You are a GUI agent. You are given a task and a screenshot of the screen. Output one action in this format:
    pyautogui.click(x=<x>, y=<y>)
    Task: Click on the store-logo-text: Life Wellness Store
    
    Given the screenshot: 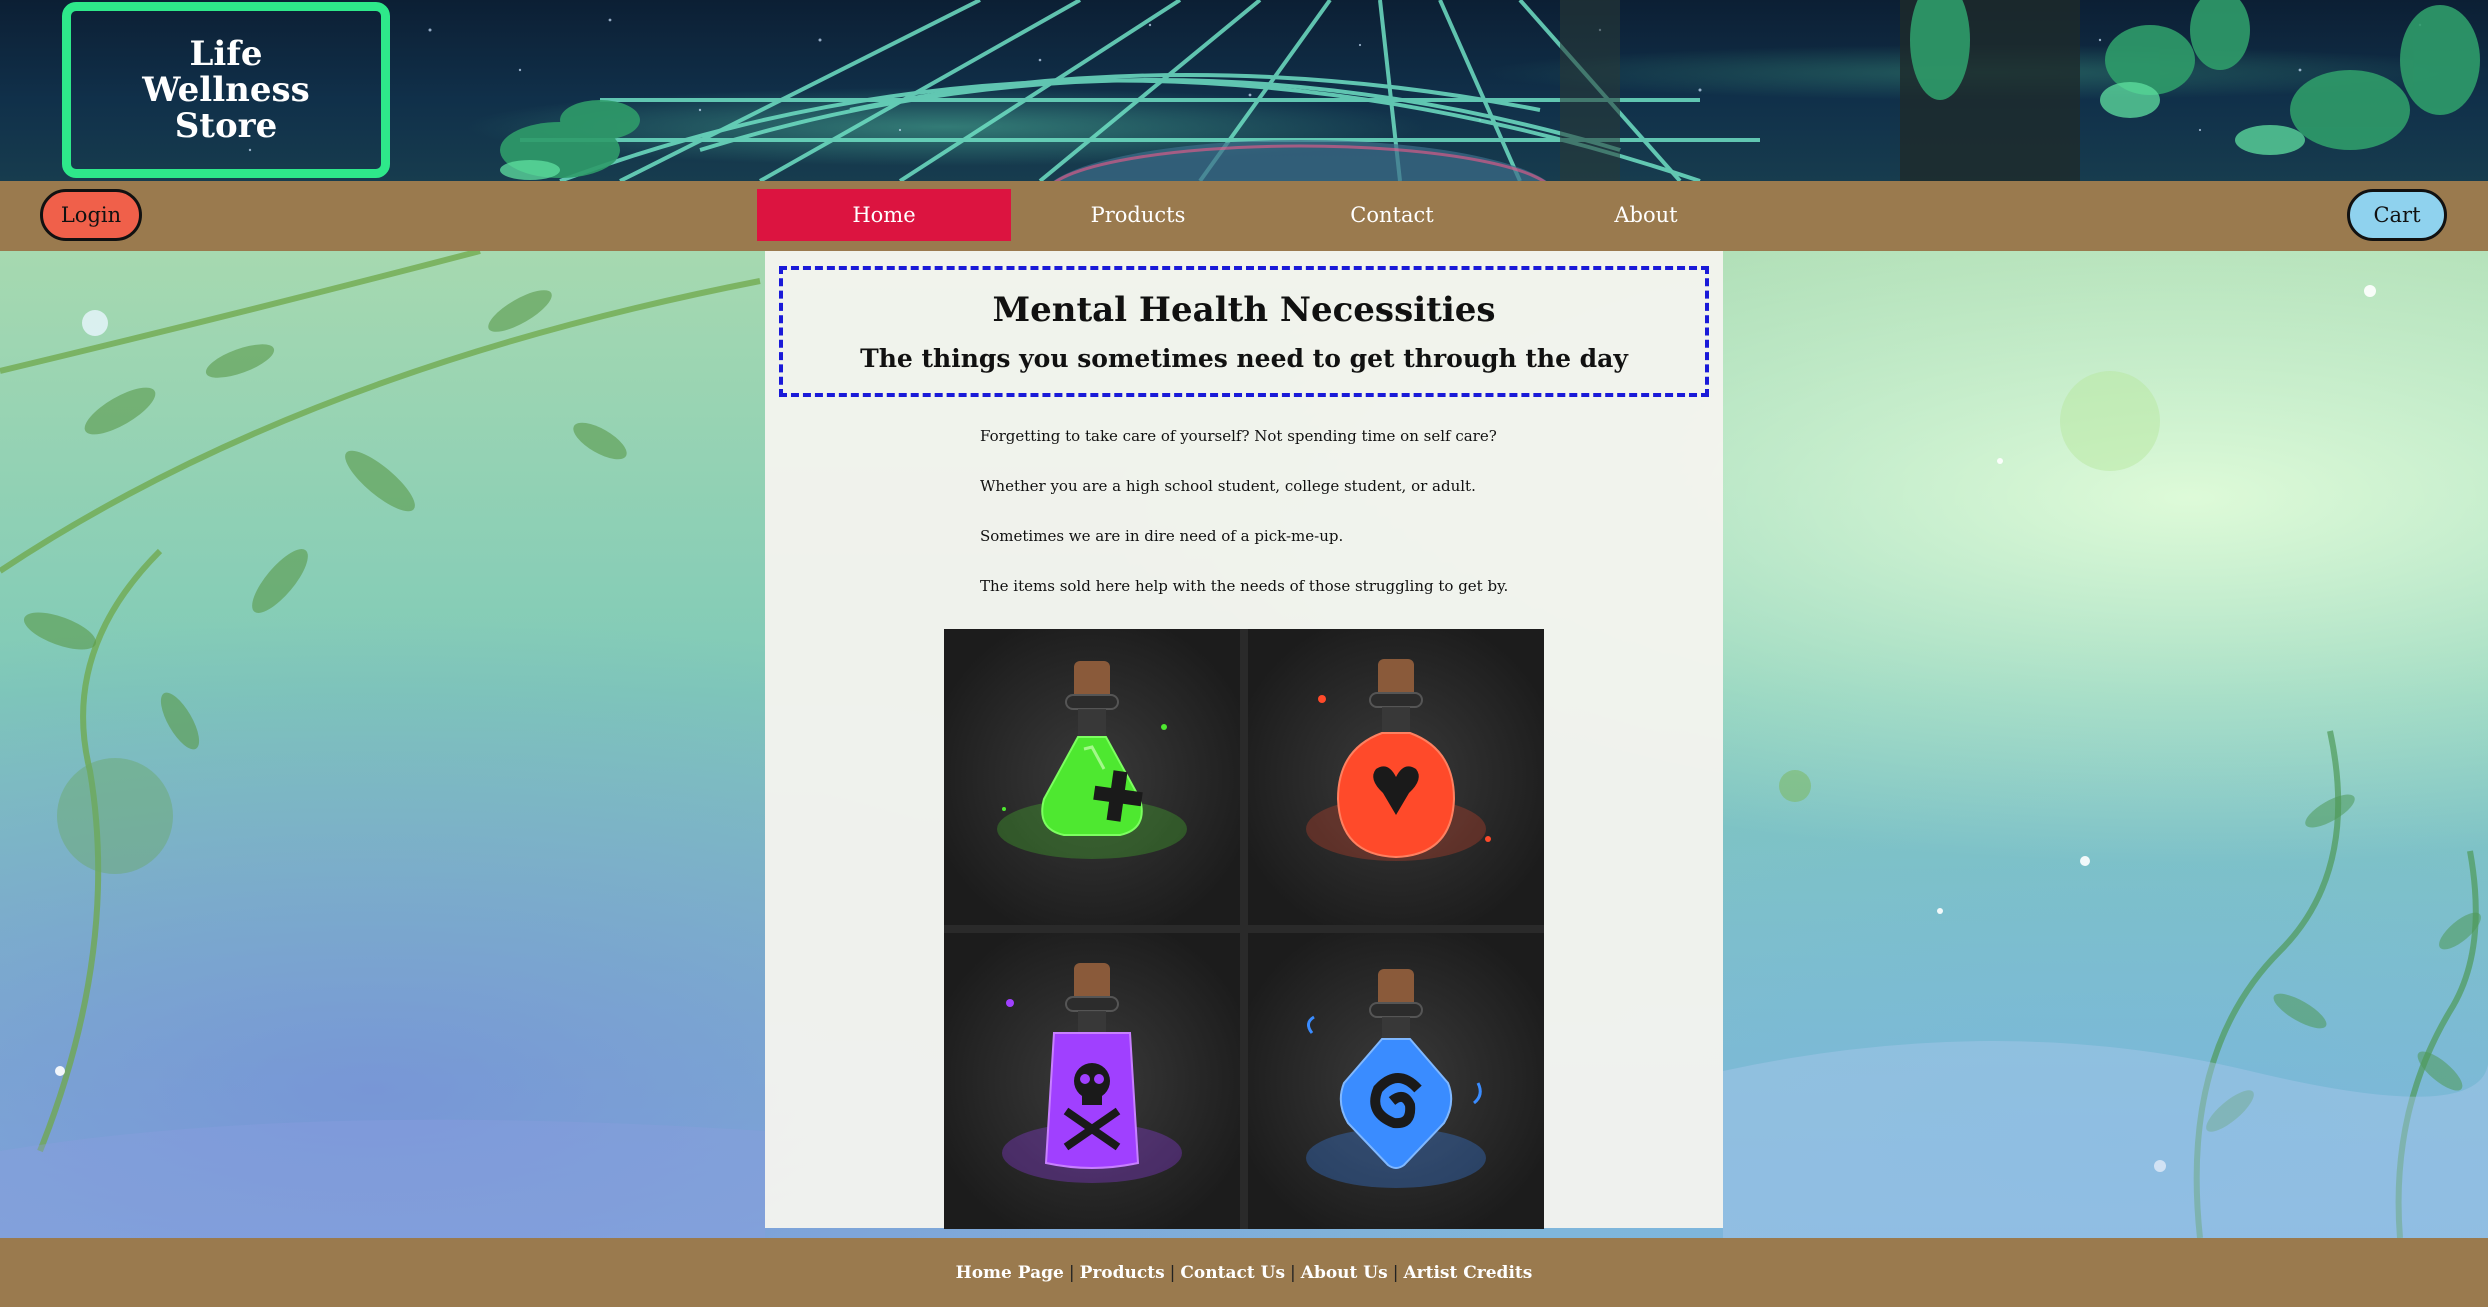 What is the action you would take?
    pyautogui.click(x=226, y=90)
    